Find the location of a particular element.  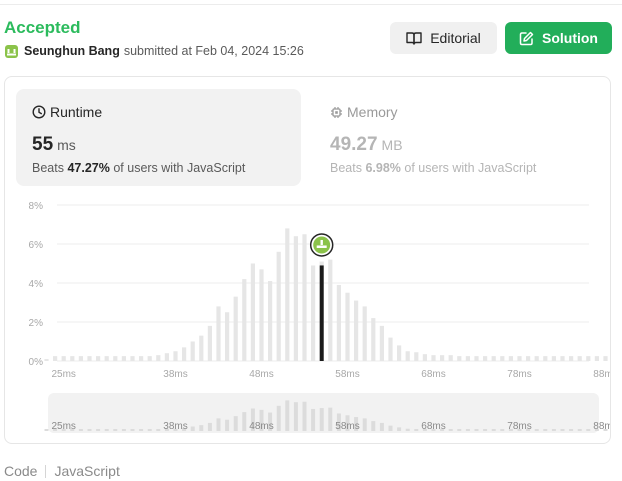

navigator-tick-label: 88ms is located at coordinates (601, 426).